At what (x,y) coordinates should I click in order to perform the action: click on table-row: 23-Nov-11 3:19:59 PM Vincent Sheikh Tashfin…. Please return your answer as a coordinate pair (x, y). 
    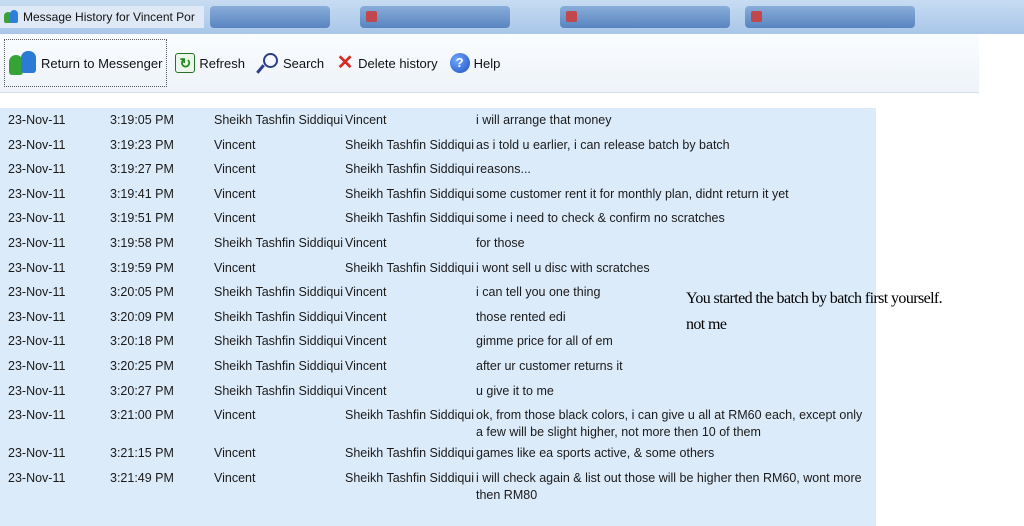
    Looking at the image, I should click on (438, 268).